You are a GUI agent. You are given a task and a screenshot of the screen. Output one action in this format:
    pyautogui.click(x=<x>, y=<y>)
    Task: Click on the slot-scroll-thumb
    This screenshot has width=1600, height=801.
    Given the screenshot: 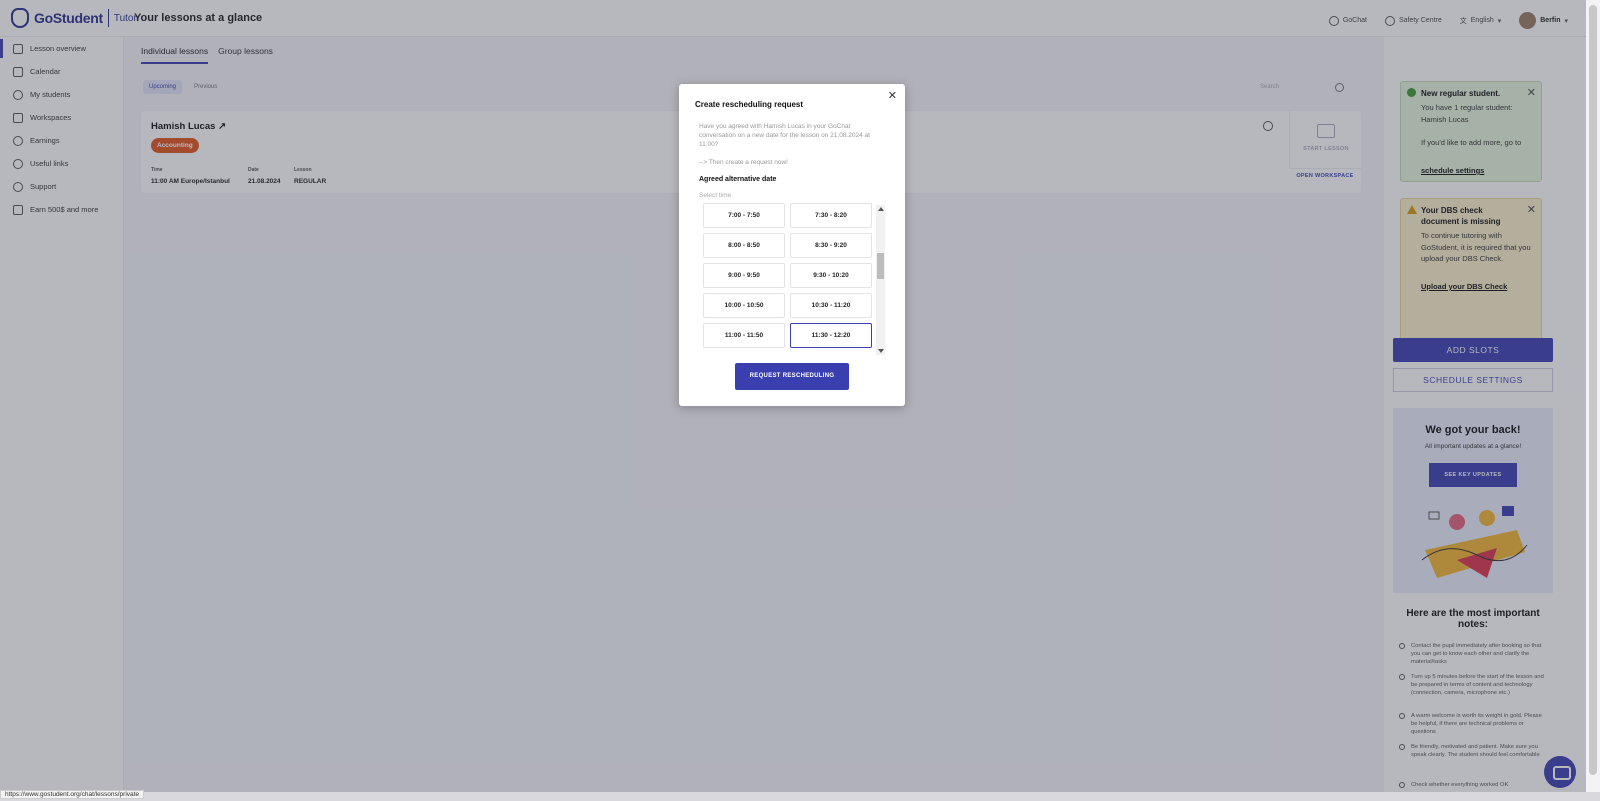 What is the action you would take?
    pyautogui.click(x=880, y=266)
    